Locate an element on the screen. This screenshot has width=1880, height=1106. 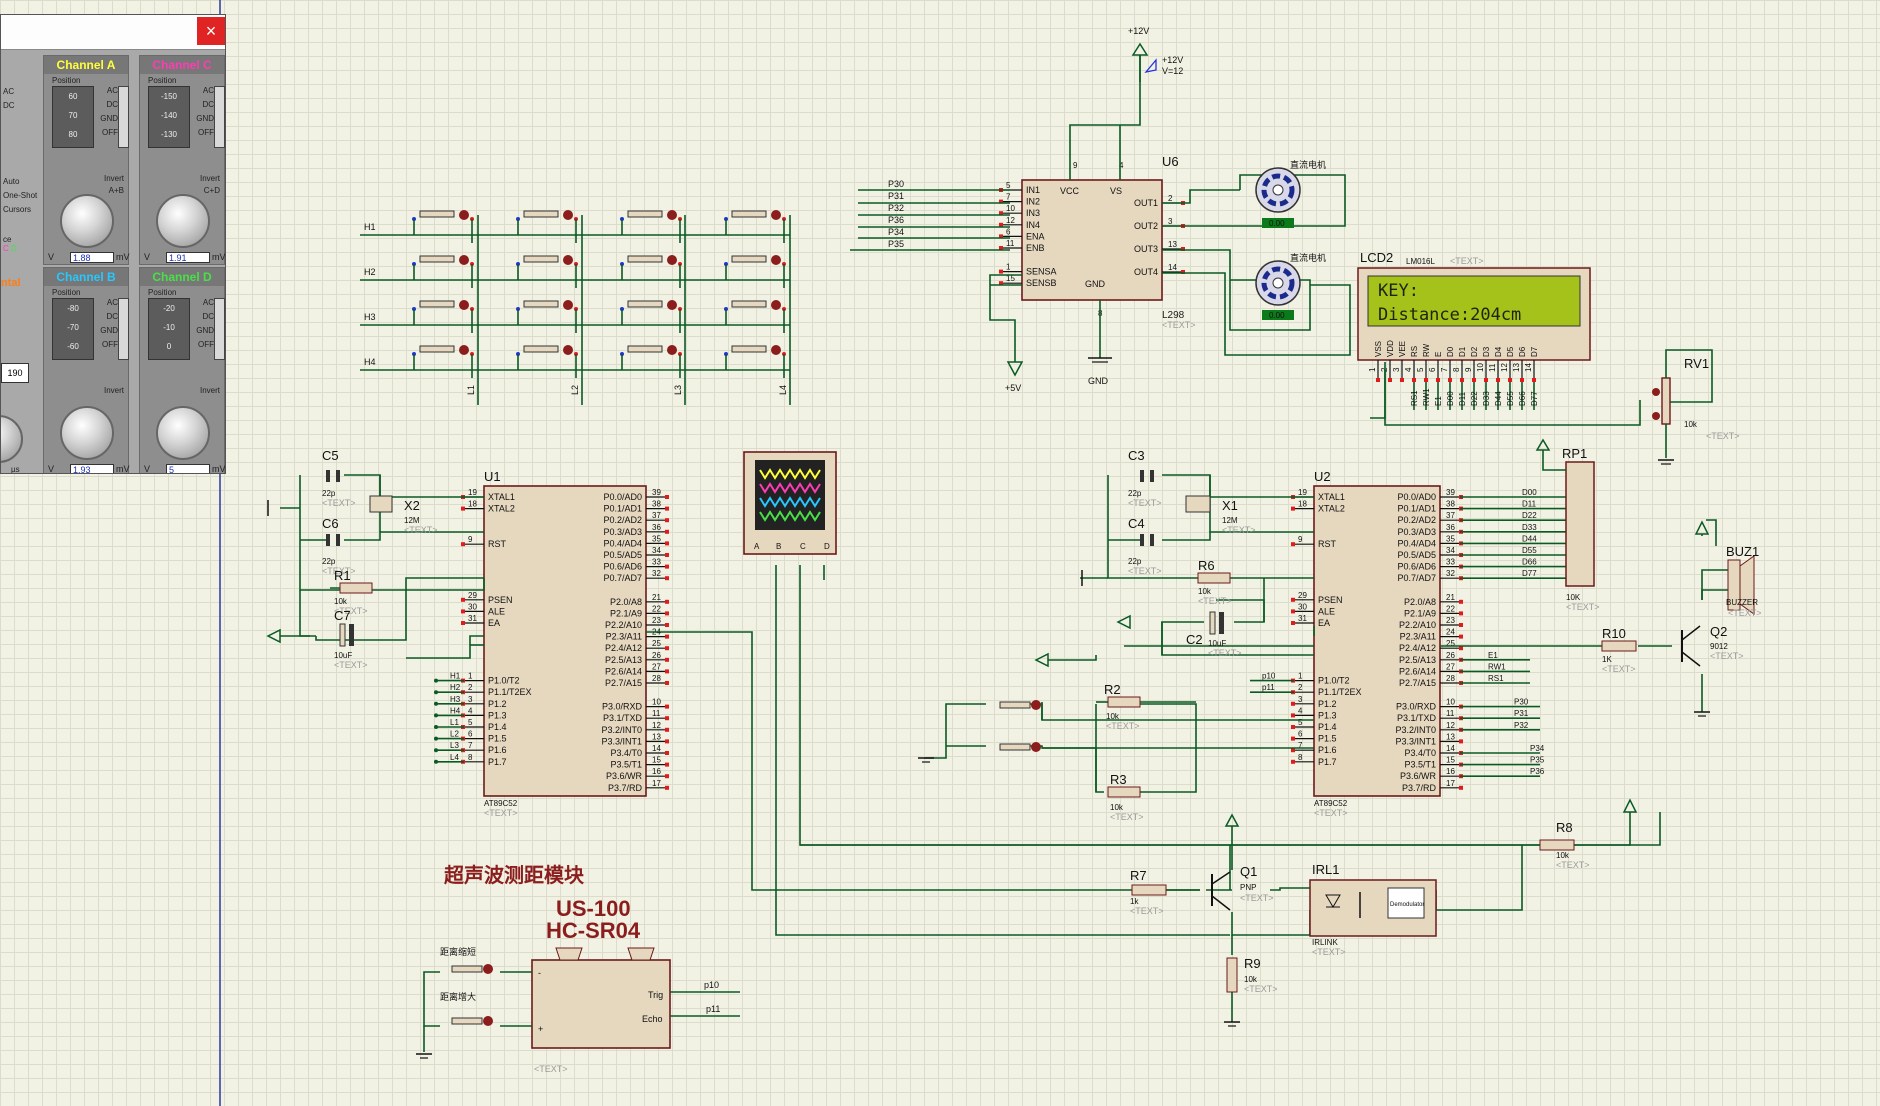
pin-number: 1 is located at coordinates (1300, 676).